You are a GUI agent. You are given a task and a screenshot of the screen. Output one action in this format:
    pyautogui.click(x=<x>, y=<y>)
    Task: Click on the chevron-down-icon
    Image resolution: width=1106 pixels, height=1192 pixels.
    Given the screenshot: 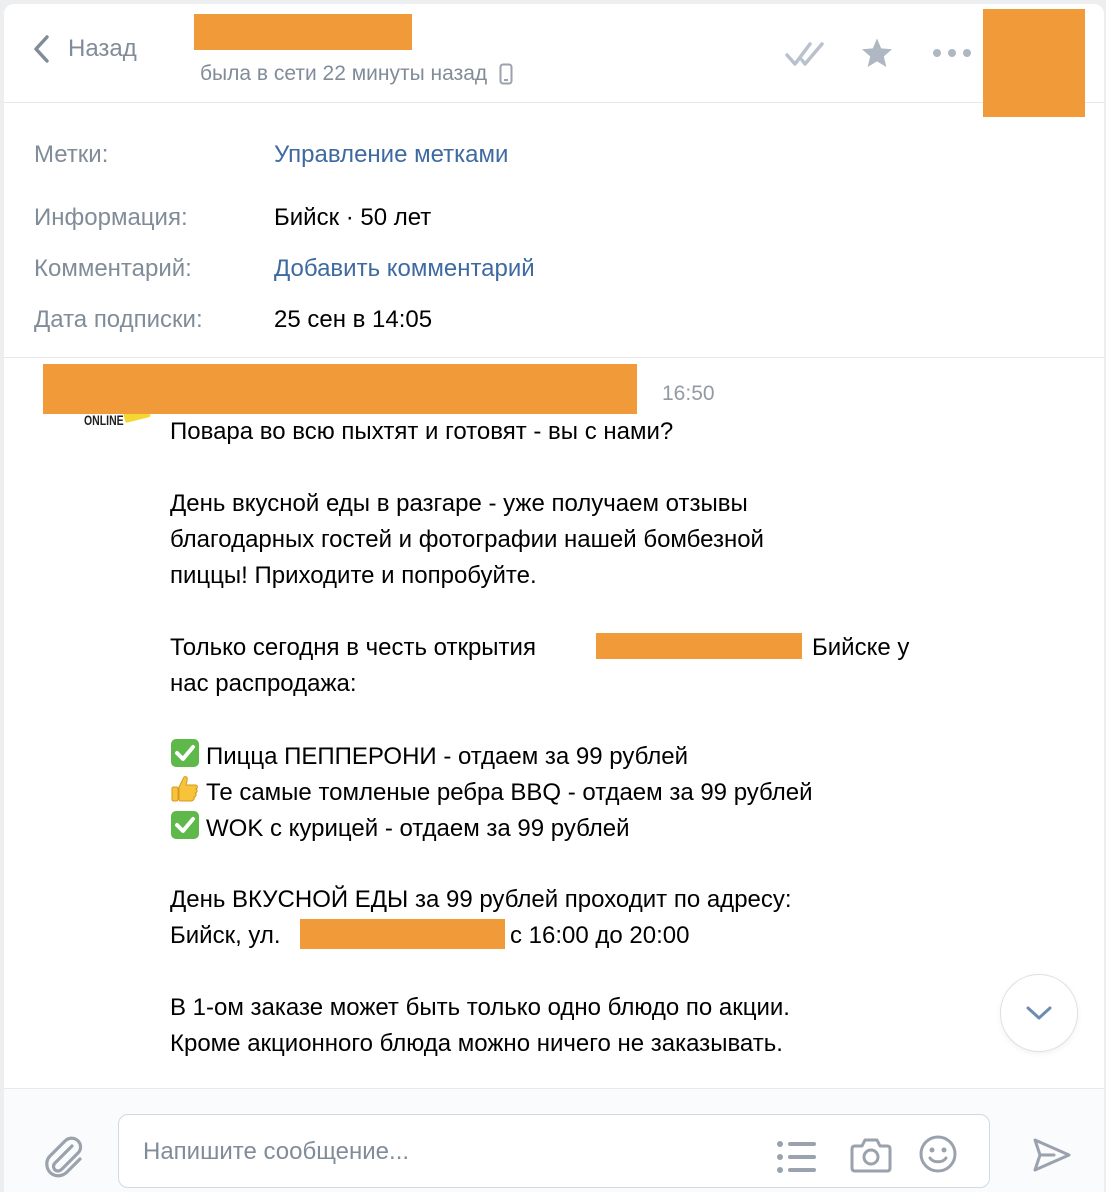 What is the action you would take?
    pyautogui.click(x=1039, y=1013)
    